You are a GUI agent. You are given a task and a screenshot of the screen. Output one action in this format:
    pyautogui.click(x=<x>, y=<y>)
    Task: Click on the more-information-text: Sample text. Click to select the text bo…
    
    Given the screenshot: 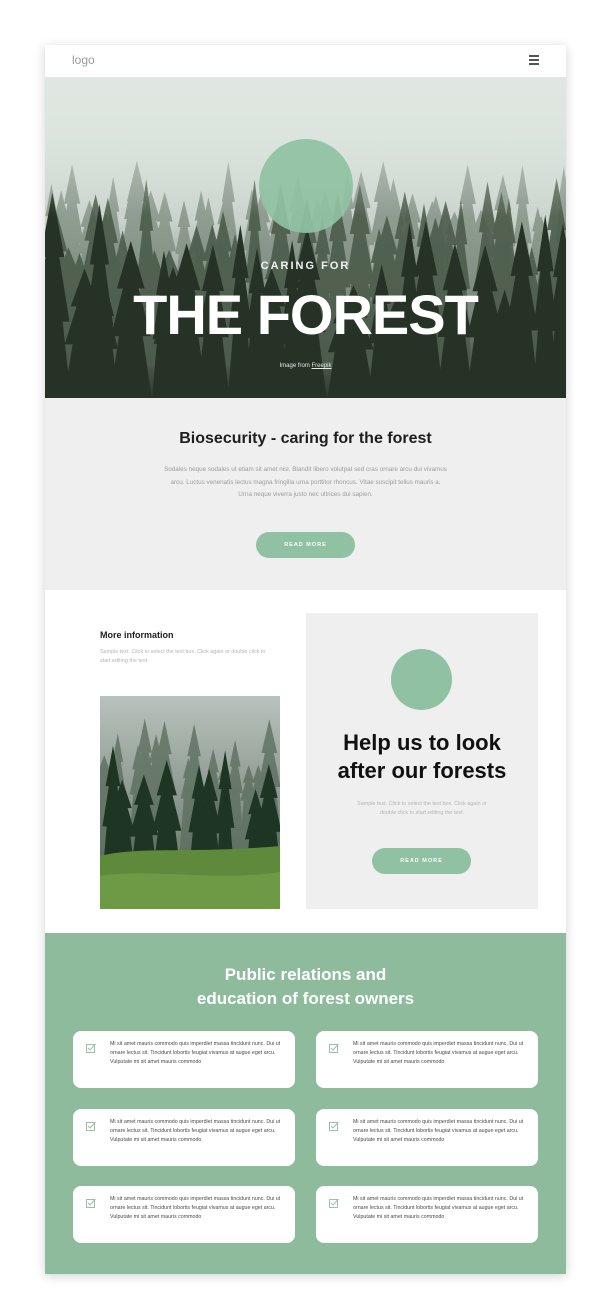 What is the action you would take?
    pyautogui.click(x=183, y=656)
    